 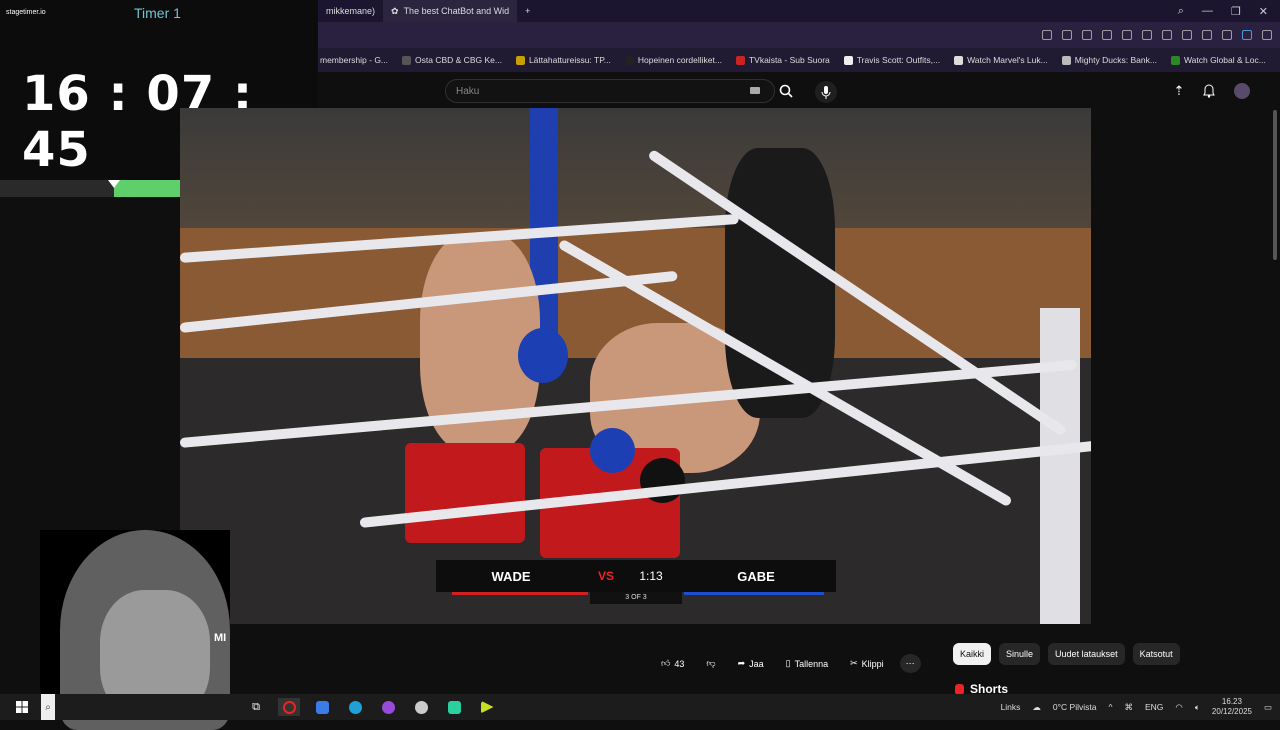 I want to click on browser-toolbar, so click(x=799, y=35).